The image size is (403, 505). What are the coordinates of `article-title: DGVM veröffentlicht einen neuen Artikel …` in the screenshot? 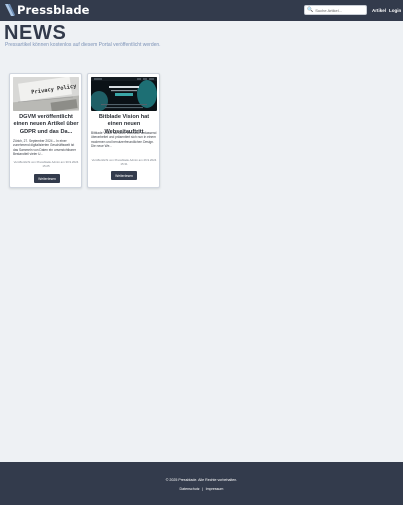 It's located at (46, 125).